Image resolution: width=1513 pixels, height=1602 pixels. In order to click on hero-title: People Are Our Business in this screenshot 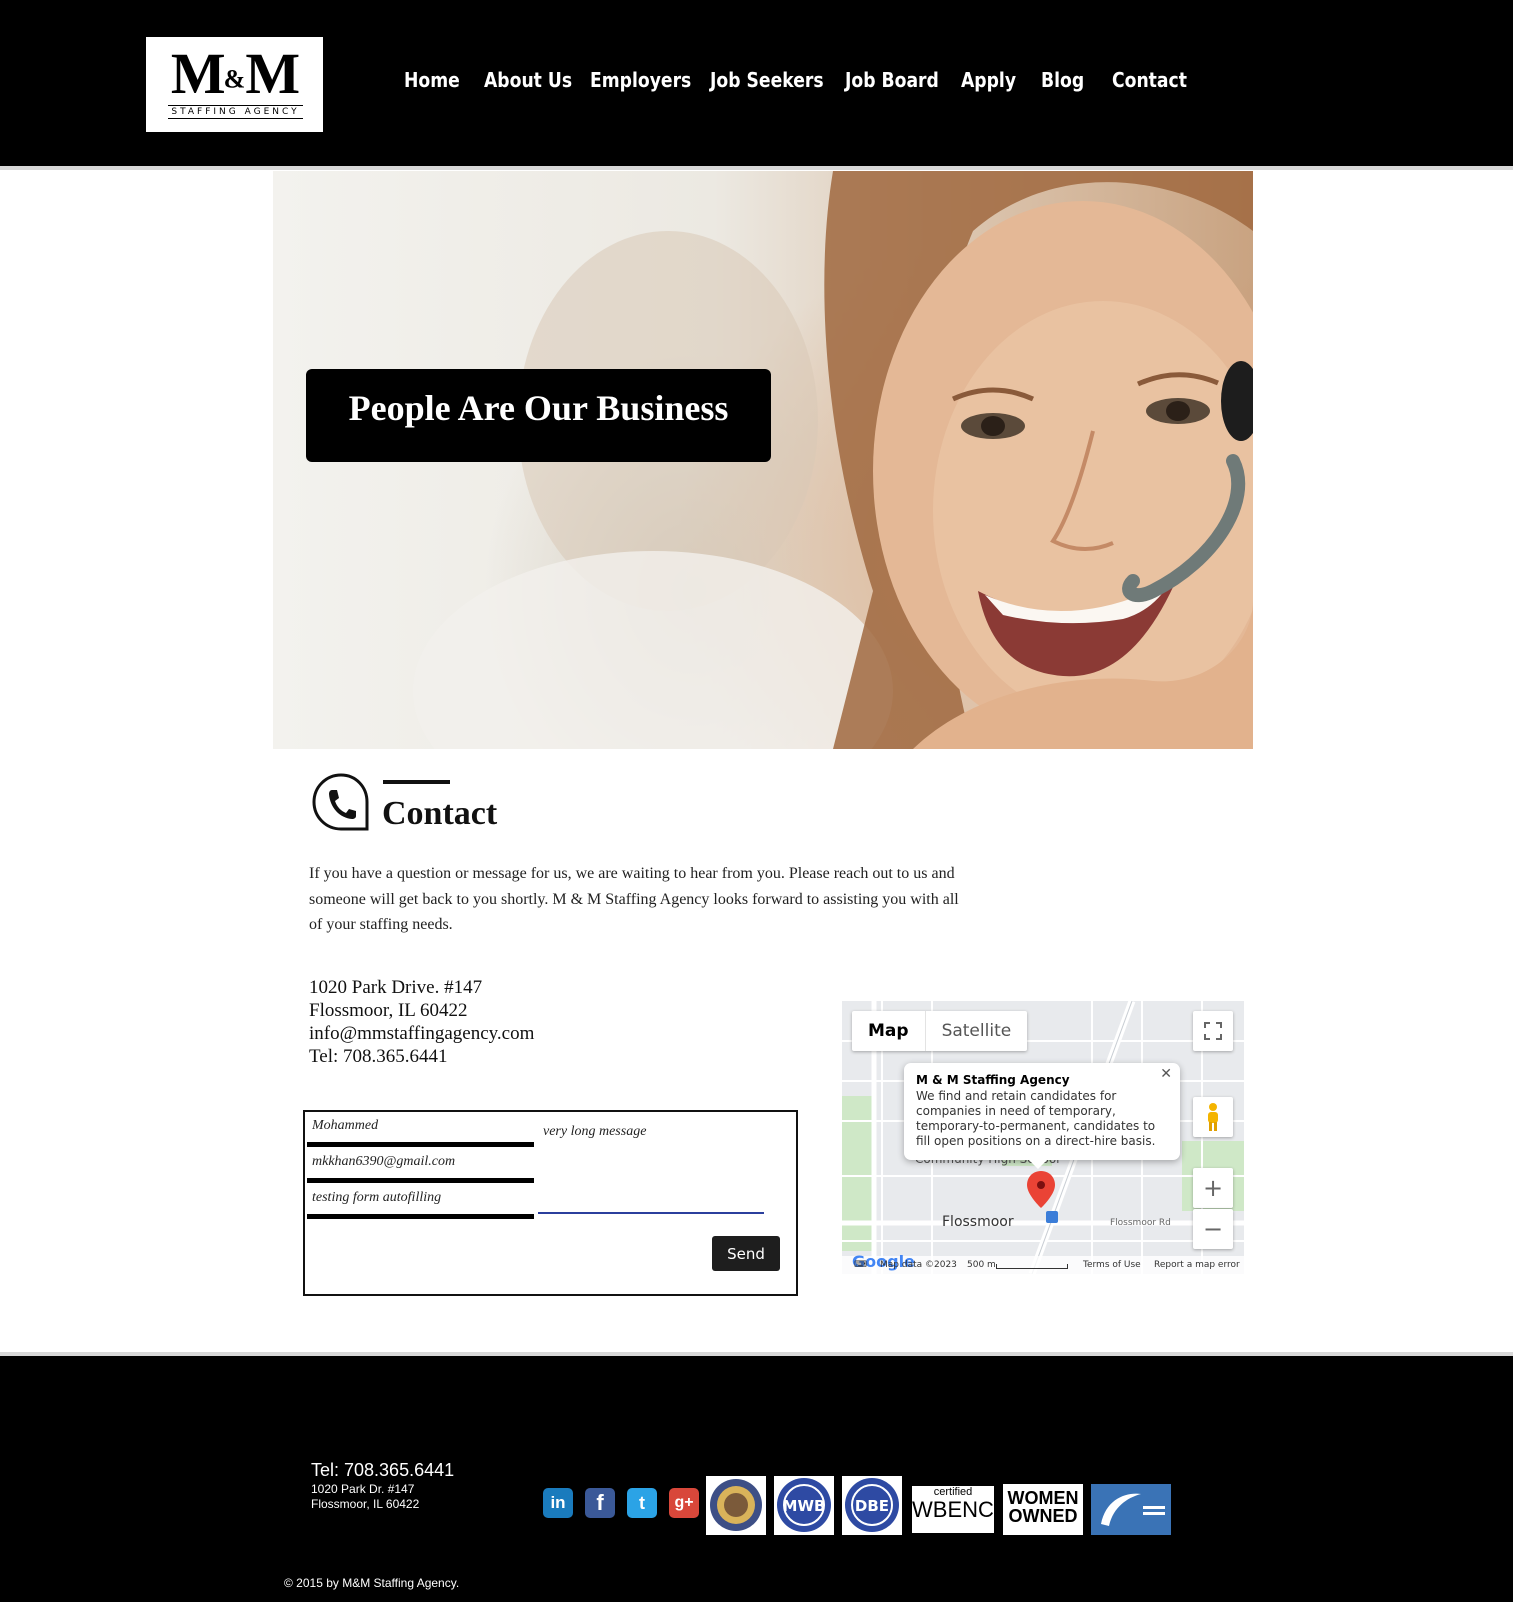, I will do `click(538, 408)`.